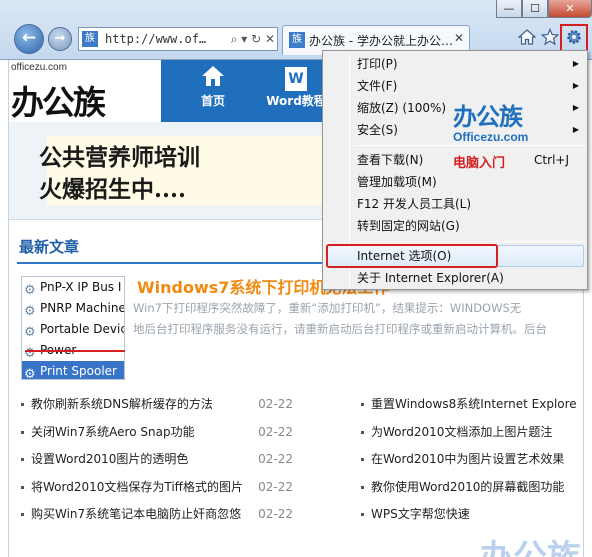 The height and width of the screenshot is (557, 592). Describe the element at coordinates (574, 38) in the screenshot. I see `gear-highlight-annotation` at that location.